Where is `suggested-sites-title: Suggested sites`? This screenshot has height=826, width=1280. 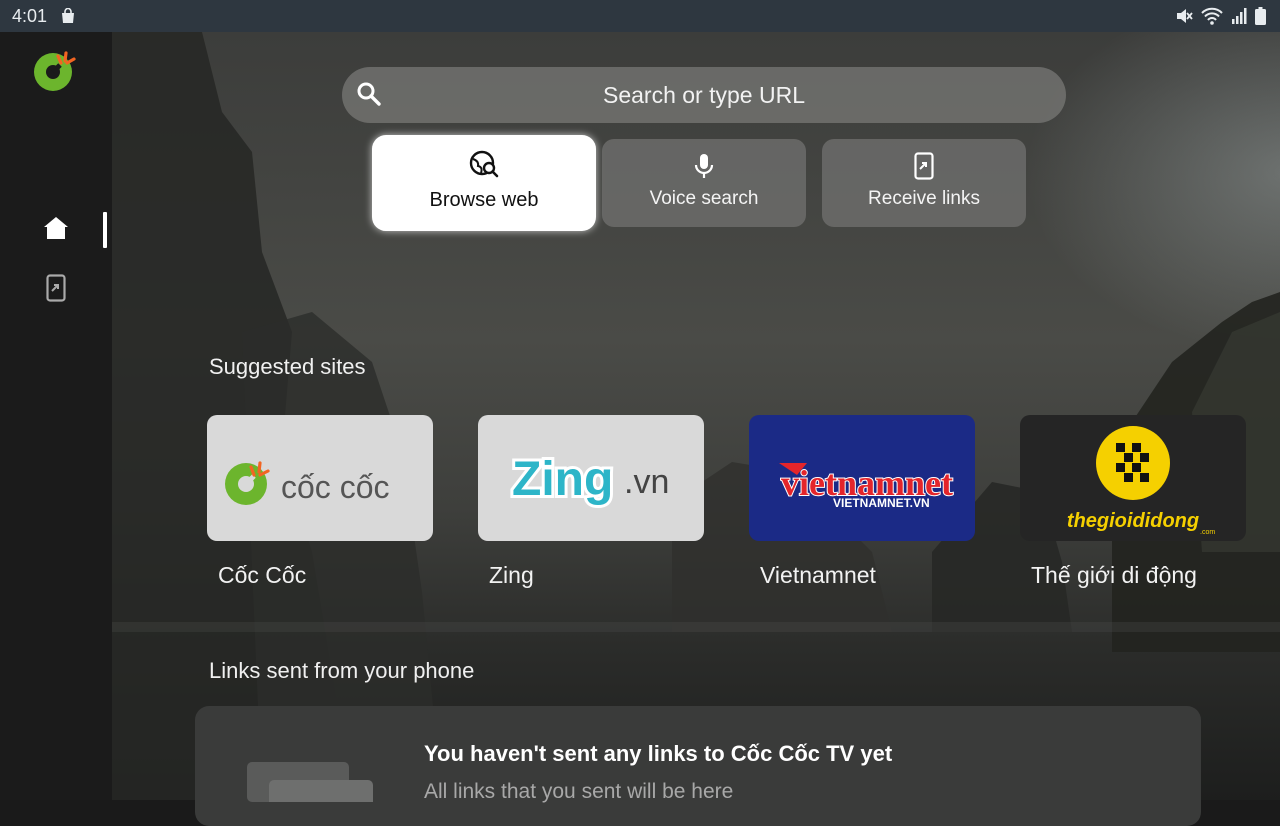
suggested-sites-title: Suggested sites is located at coordinates (287, 366).